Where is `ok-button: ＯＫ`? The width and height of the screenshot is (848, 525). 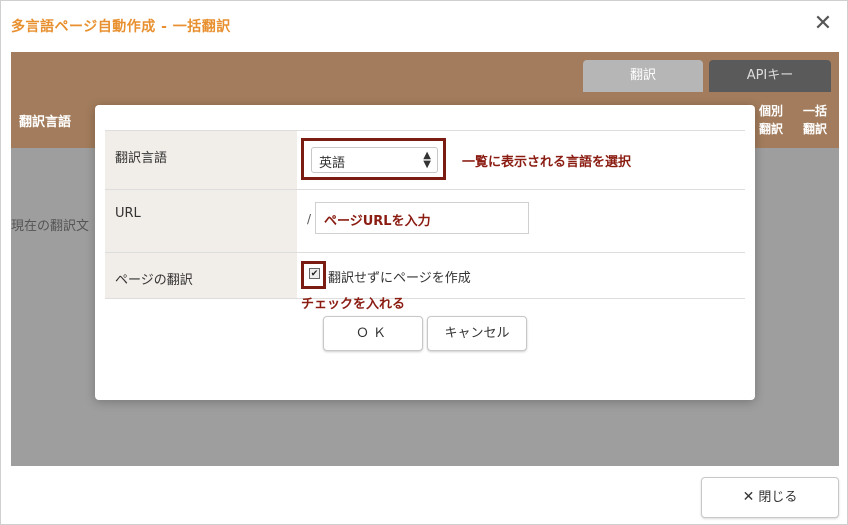 ok-button: ＯＫ is located at coordinates (373, 333).